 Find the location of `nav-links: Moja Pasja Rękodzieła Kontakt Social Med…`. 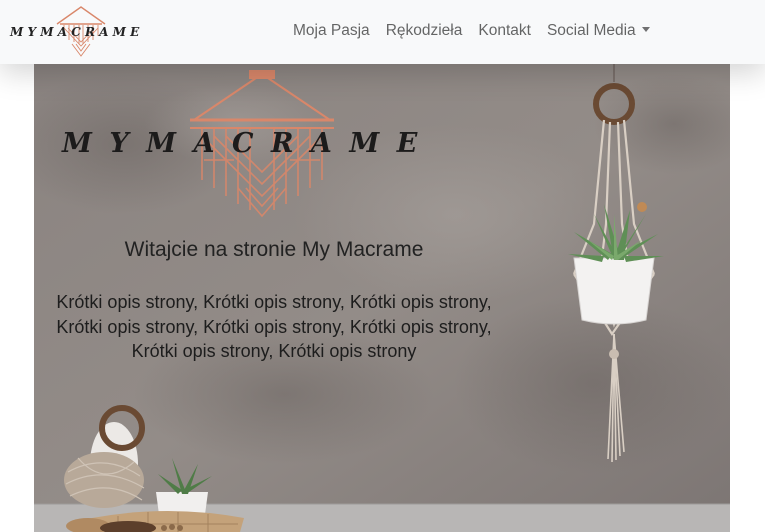

nav-links: Moja Pasja Rękodzieła Kontakt Social Med… is located at coordinates (471, 31).